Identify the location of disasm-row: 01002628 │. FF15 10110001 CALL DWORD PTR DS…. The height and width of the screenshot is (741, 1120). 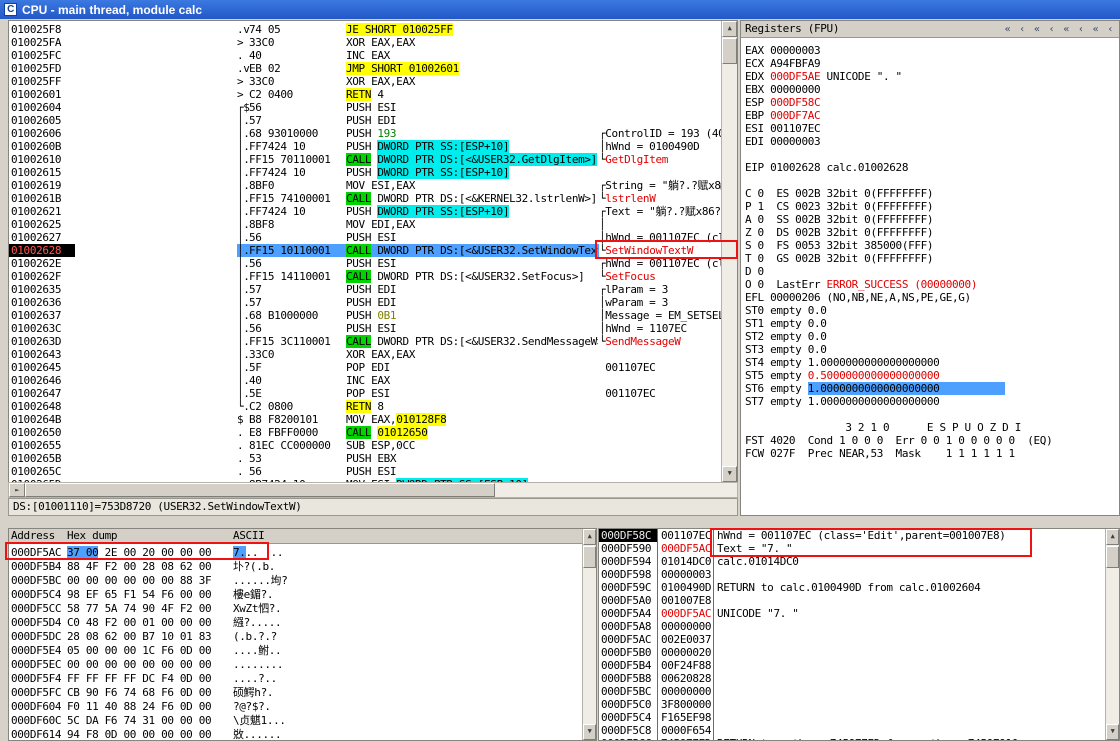
(365, 250).